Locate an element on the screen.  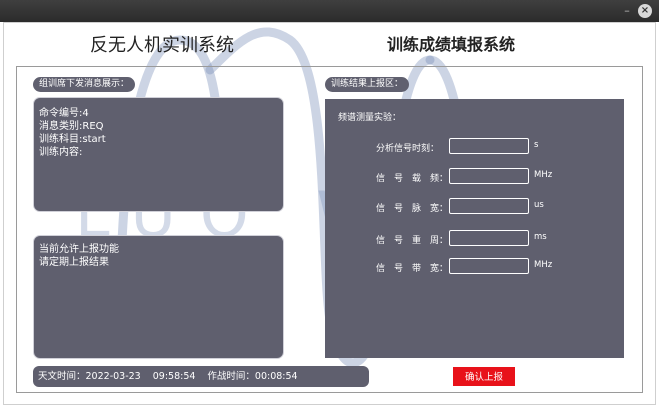
confirm-report-button: 确认上报 is located at coordinates (484, 376).